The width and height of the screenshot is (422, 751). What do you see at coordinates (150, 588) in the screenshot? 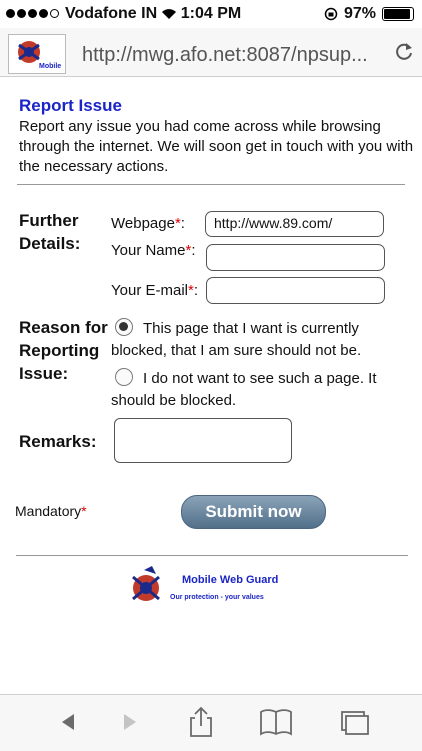
I see `mobile-web-guard-logo` at bounding box center [150, 588].